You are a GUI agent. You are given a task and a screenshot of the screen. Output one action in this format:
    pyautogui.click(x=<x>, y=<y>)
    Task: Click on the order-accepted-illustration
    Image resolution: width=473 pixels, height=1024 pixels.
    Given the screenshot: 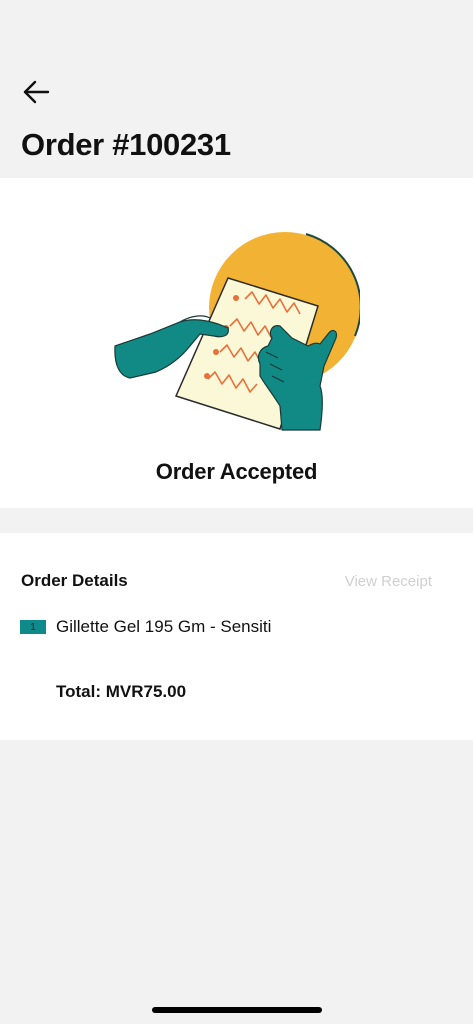 What is the action you would take?
    pyautogui.click(x=237, y=331)
    